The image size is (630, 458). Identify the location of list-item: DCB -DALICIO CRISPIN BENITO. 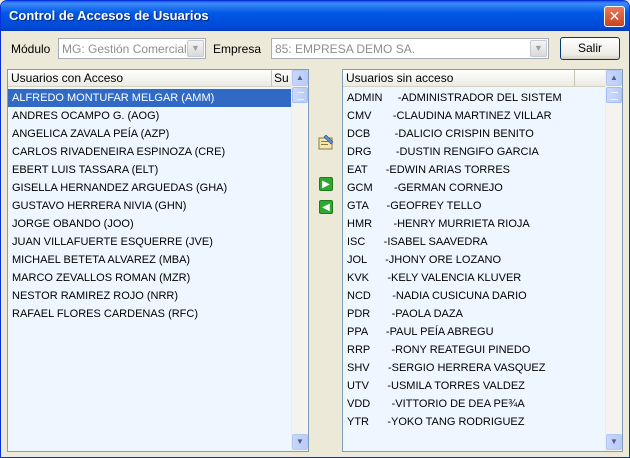
(459, 134).